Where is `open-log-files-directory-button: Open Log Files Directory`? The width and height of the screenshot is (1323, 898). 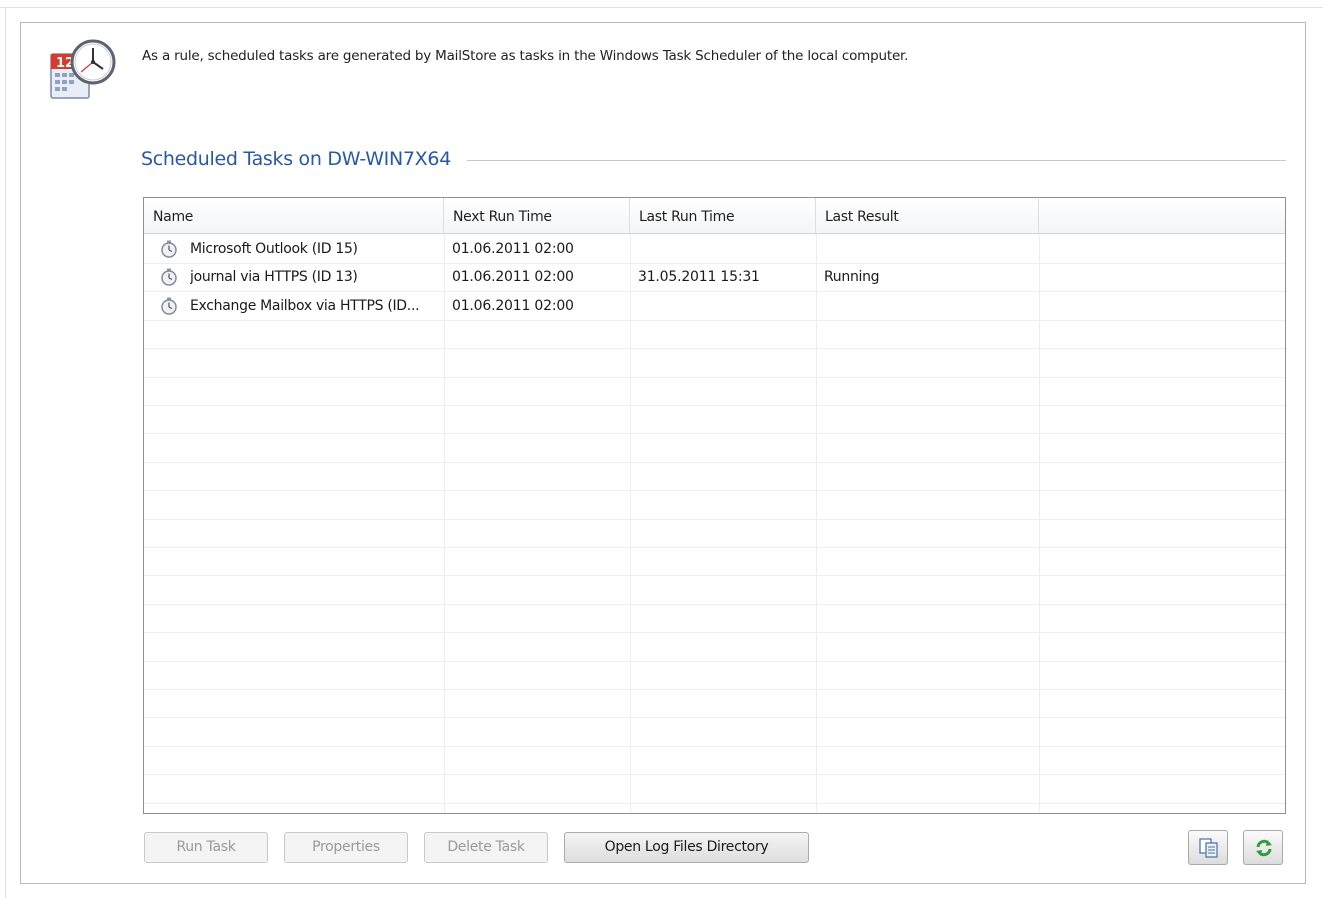 open-log-files-directory-button: Open Log Files Directory is located at coordinates (686, 847).